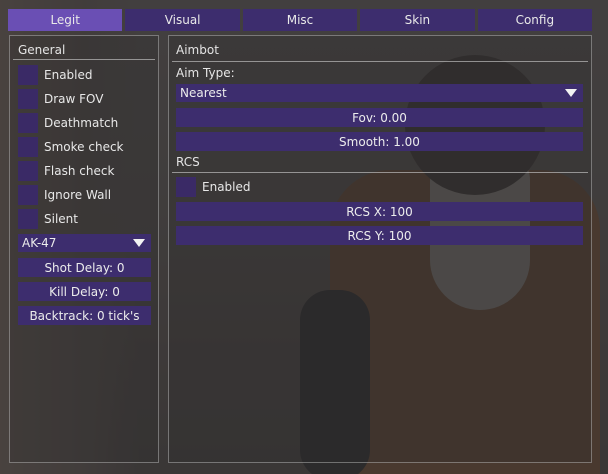 This screenshot has height=474, width=608. Describe the element at coordinates (84, 267) in the screenshot. I see `shot-delay-slider: Shot Delay: 0` at that location.